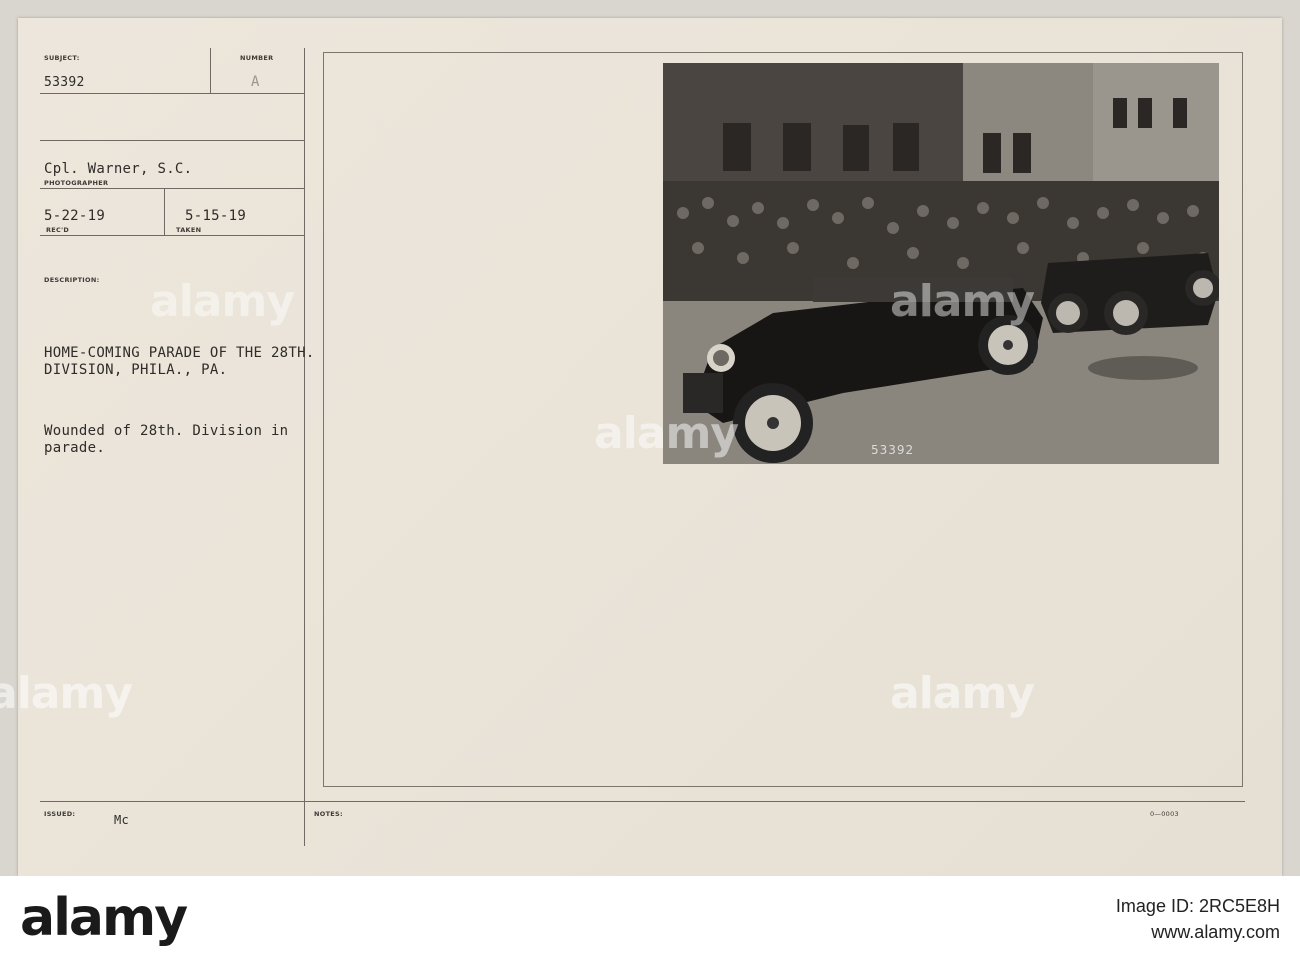 The width and height of the screenshot is (1300, 966). What do you see at coordinates (60, 814) in the screenshot?
I see `issued-label: ISSUED:` at bounding box center [60, 814].